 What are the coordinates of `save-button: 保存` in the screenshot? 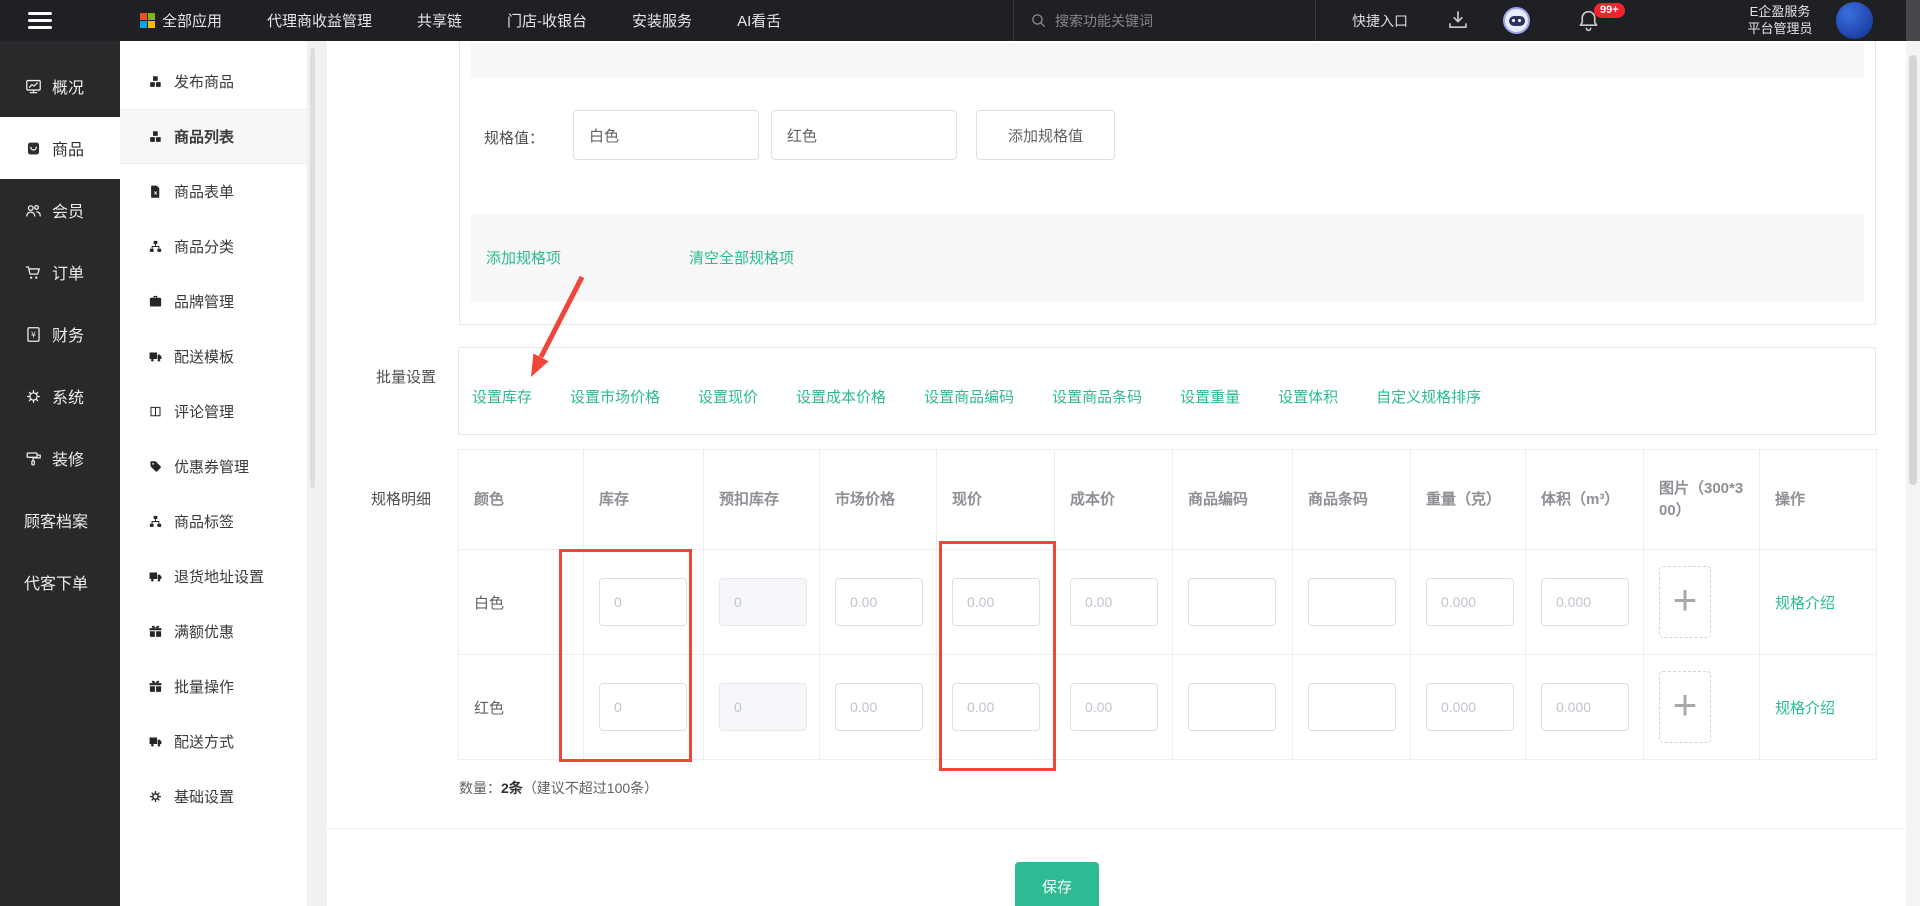 It's located at (1057, 884).